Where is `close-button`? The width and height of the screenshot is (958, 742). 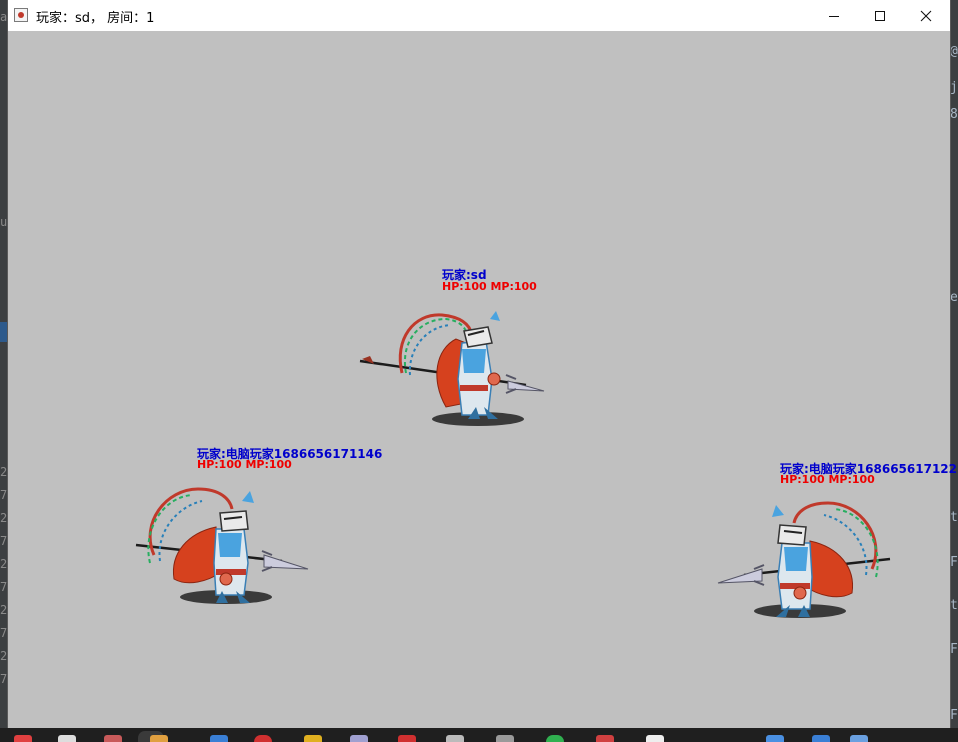 close-button is located at coordinates (926, 15).